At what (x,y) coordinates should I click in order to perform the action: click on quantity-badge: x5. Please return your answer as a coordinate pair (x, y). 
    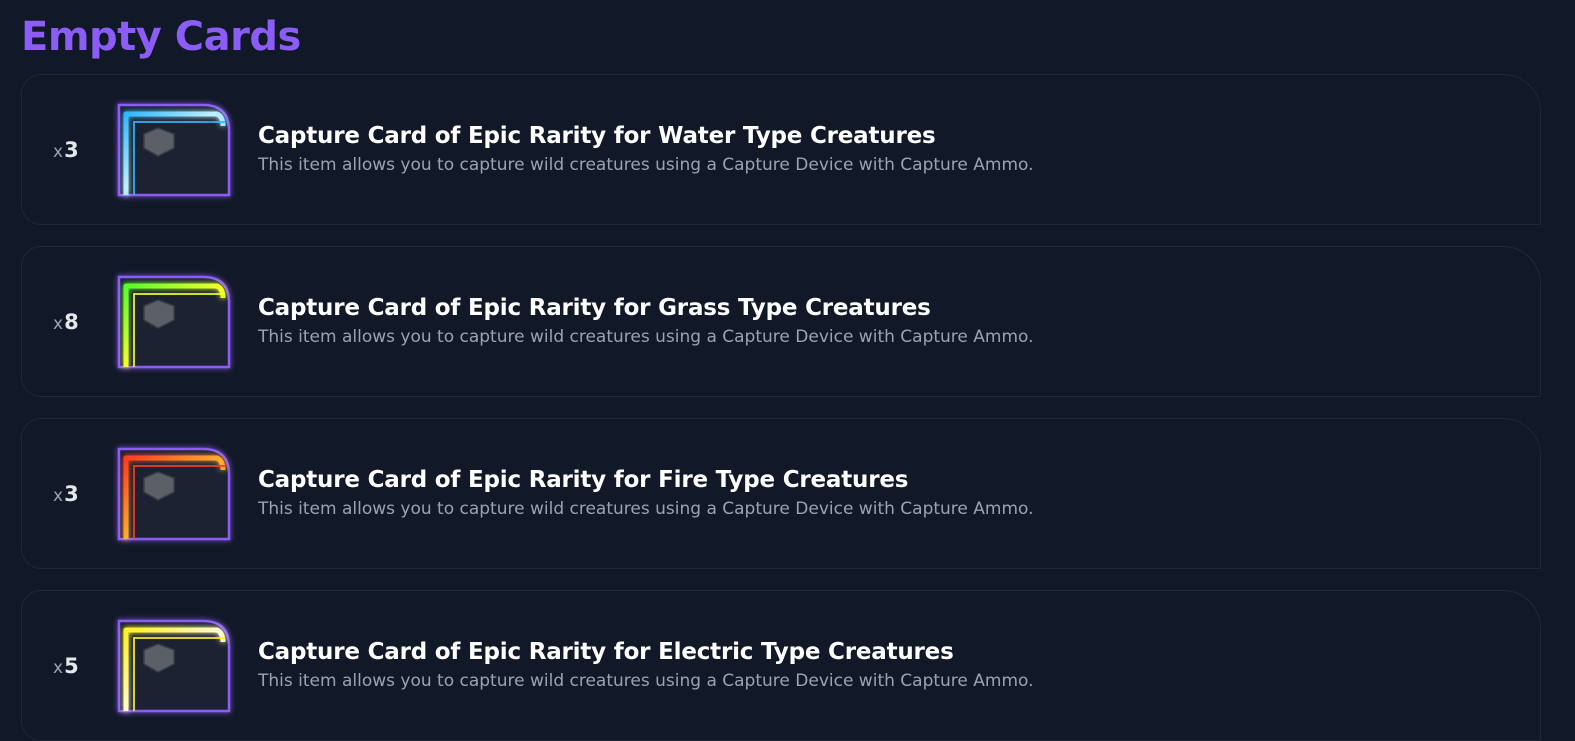
    Looking at the image, I should click on (70, 666).